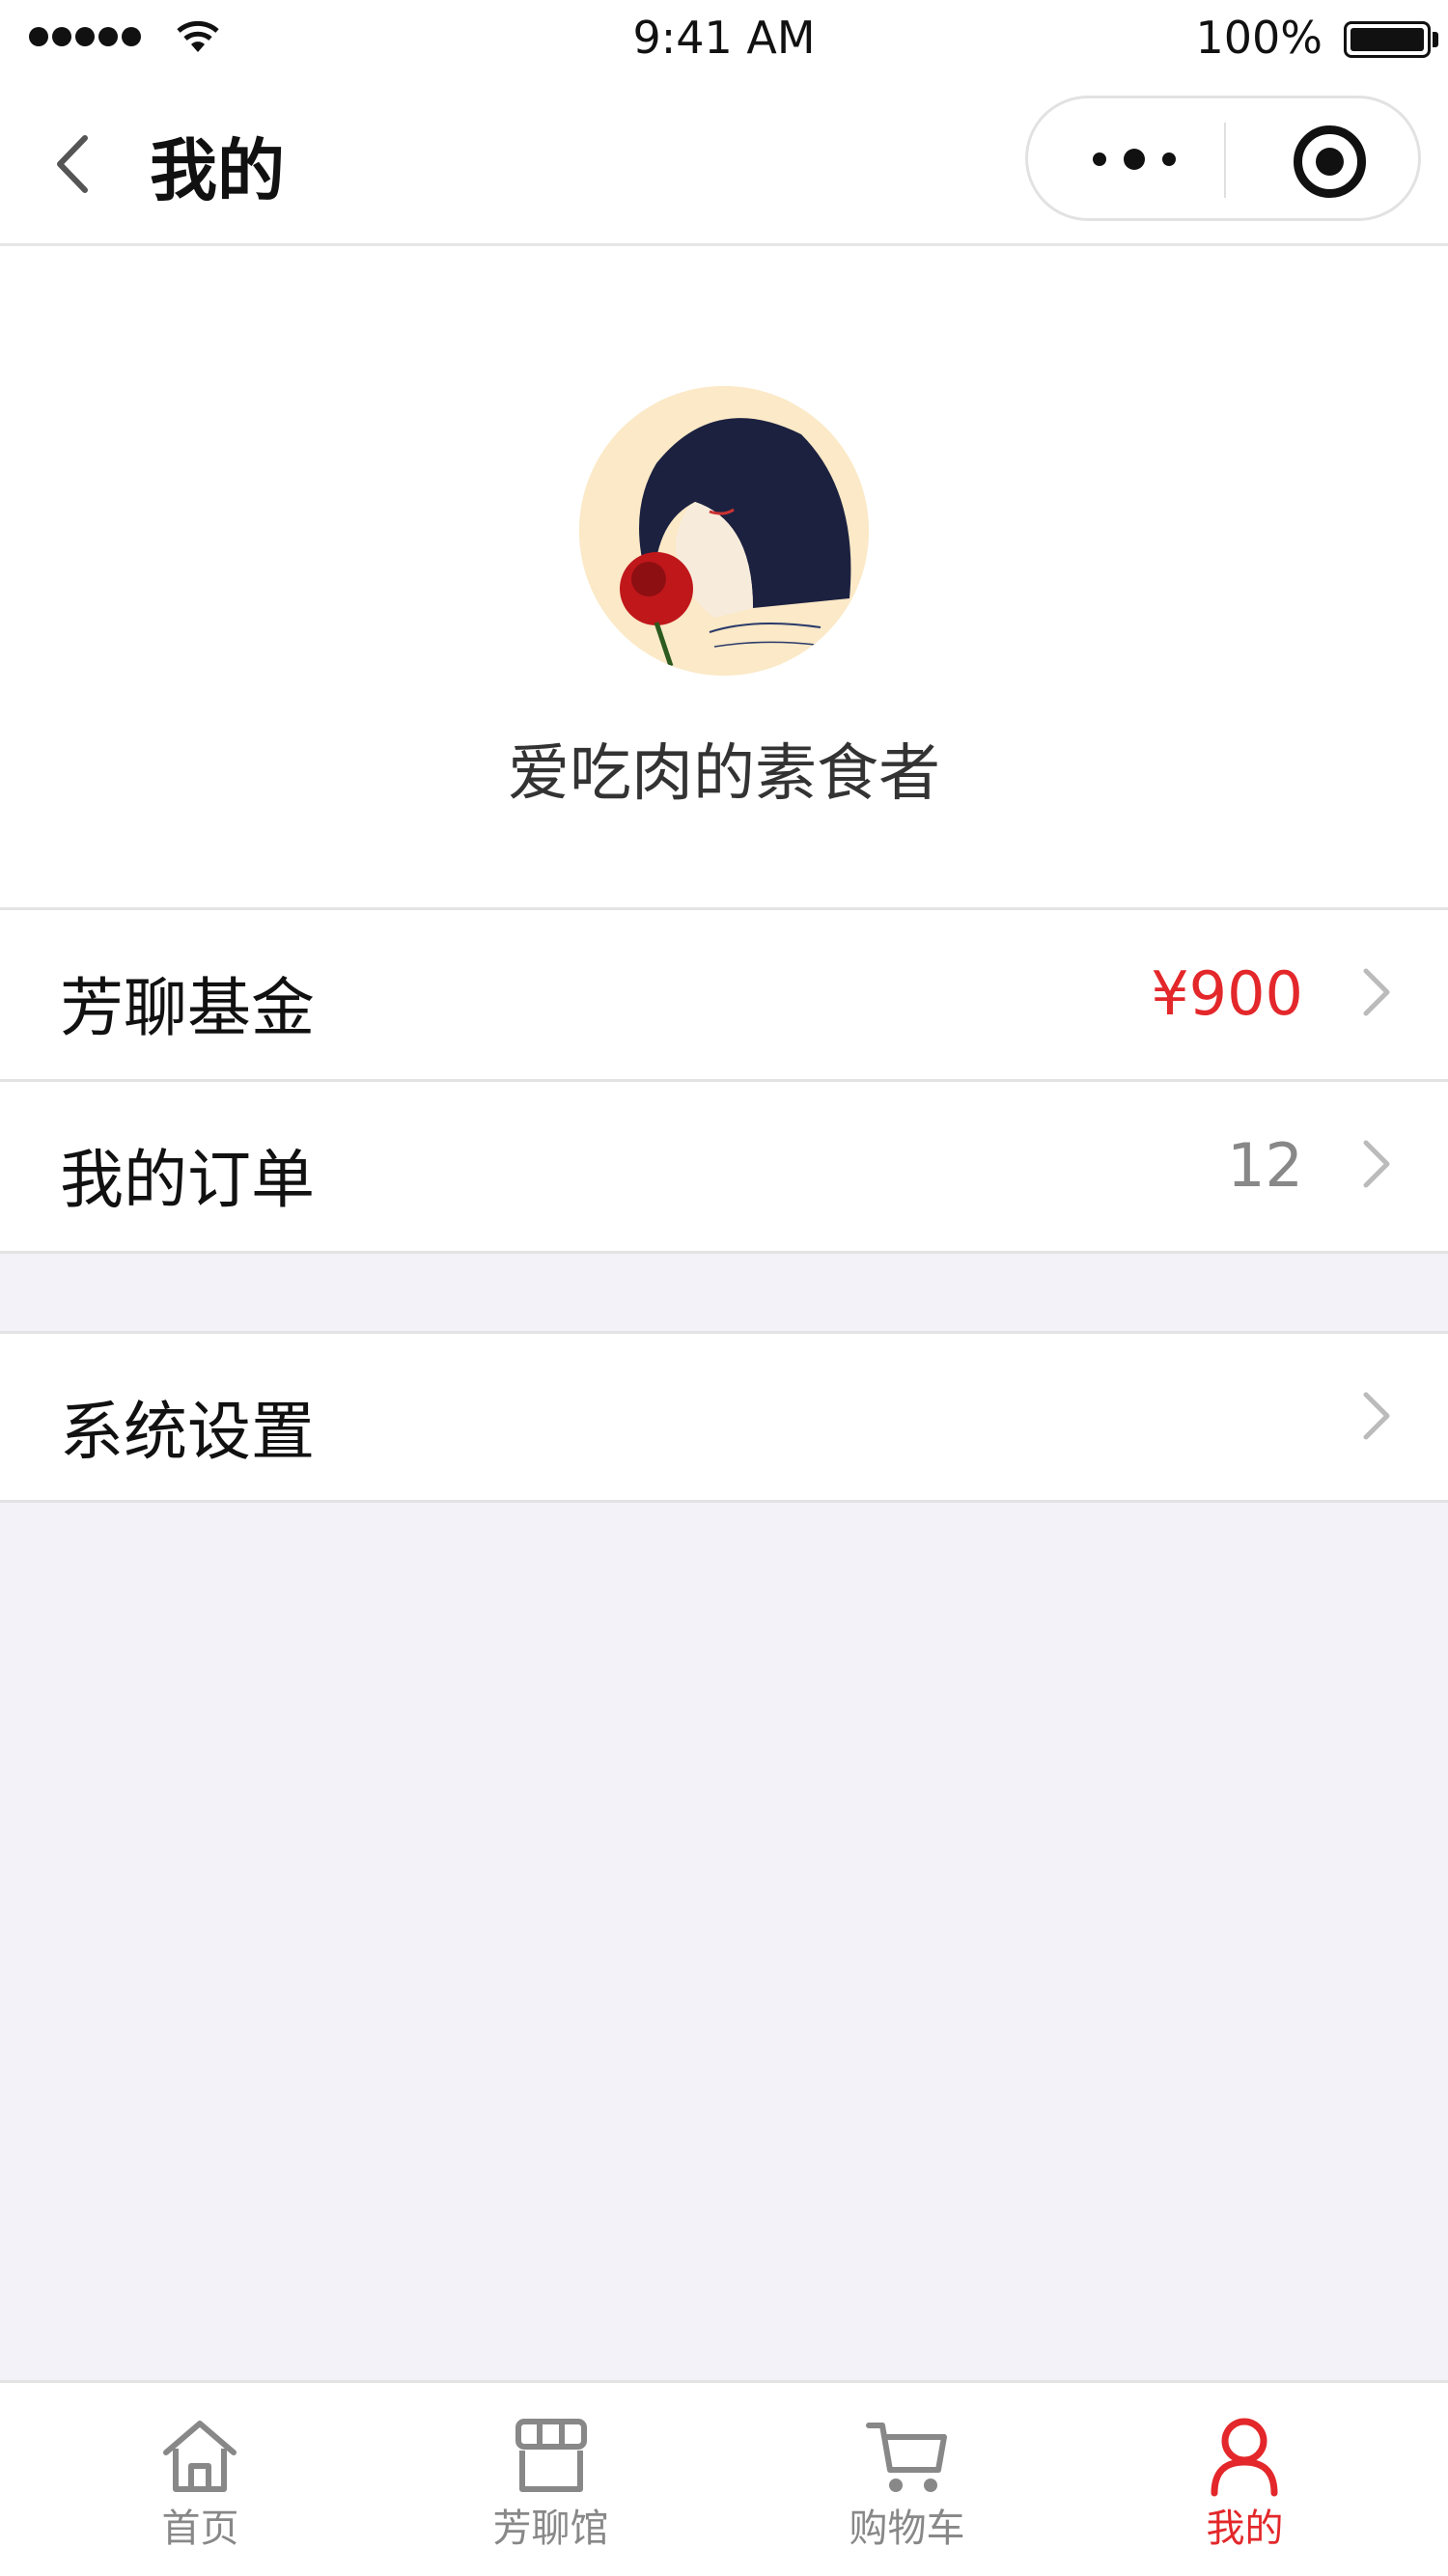  I want to click on tab-me: 我的, so click(1245, 2479).